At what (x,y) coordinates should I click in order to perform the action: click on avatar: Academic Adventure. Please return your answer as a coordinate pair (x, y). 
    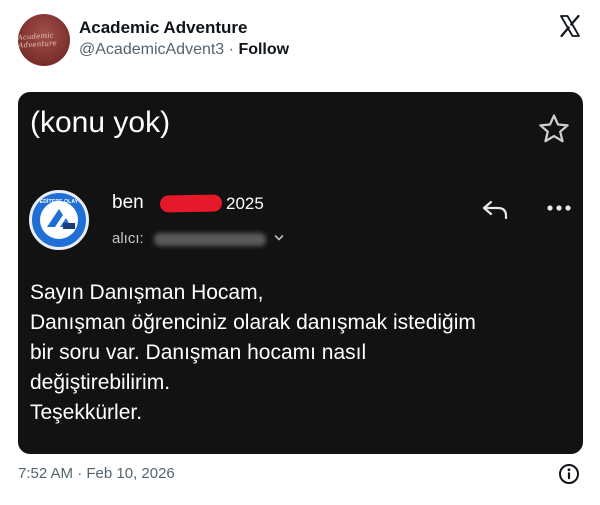
    Looking at the image, I should click on (44, 40).